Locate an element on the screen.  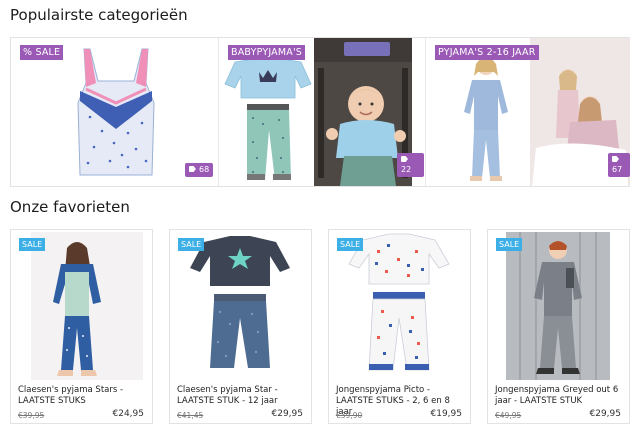
category-count-badge: 22 is located at coordinates (410, 165).